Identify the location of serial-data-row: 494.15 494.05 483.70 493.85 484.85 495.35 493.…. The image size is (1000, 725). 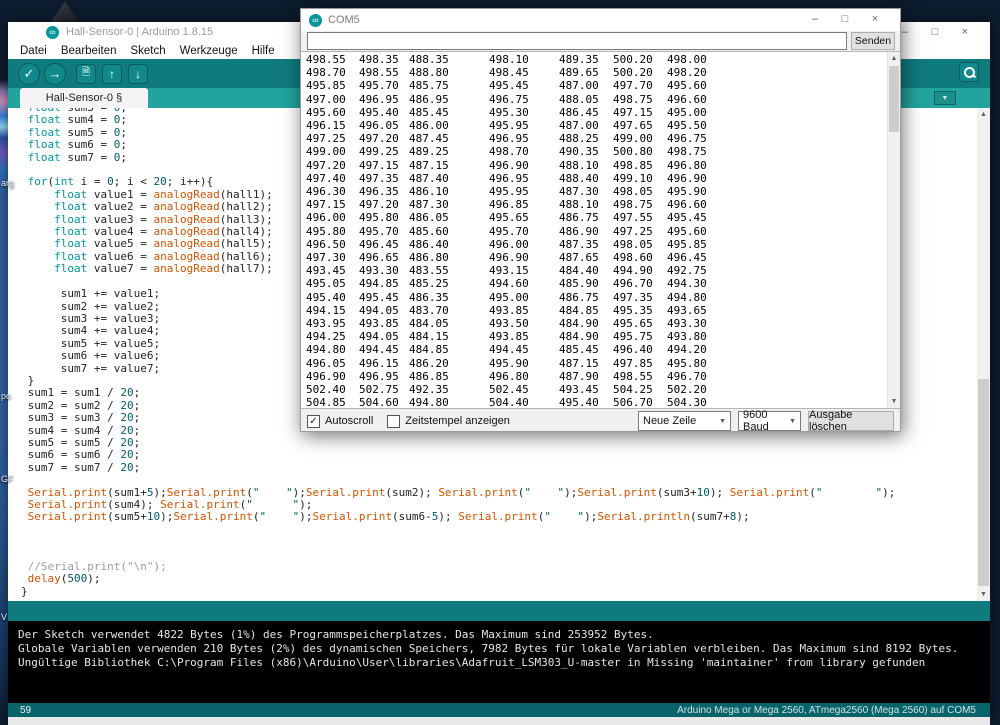
(506, 310).